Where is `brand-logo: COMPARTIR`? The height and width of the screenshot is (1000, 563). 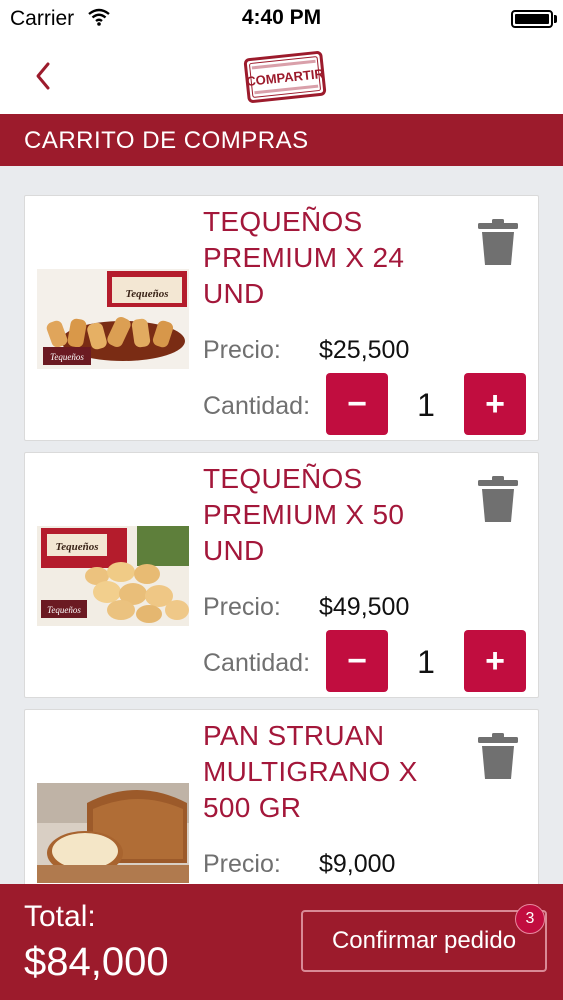
brand-logo: COMPARTIR is located at coordinates (285, 77).